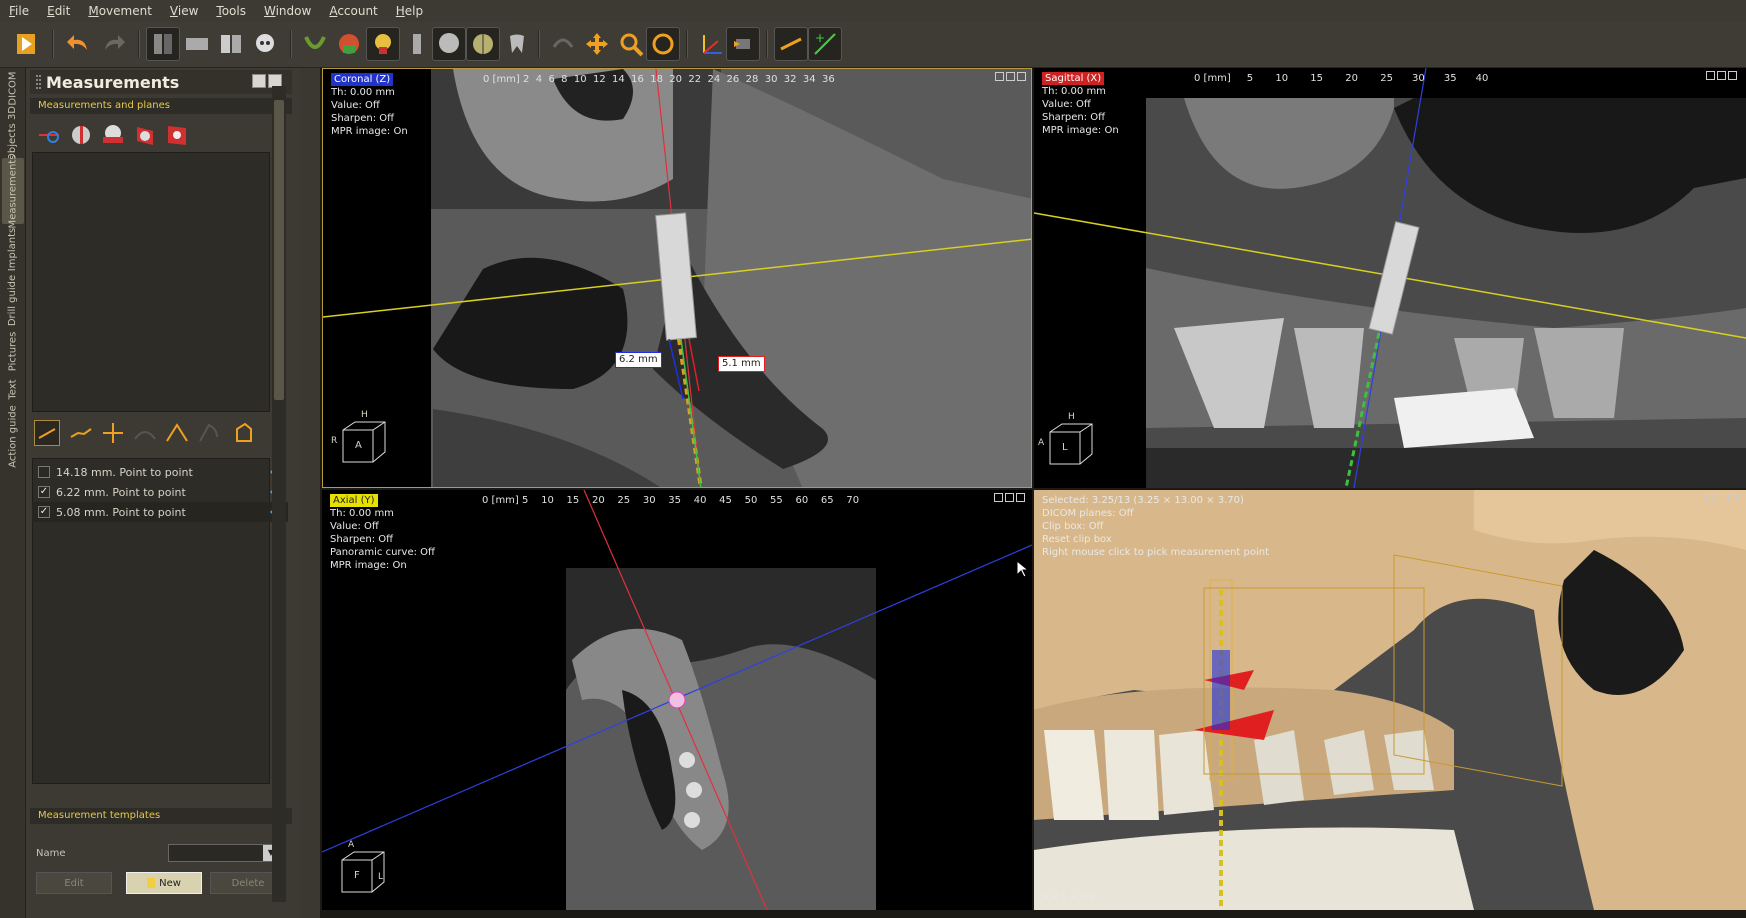  What do you see at coordinates (81, 433) in the screenshot?
I see `tool-polyline-button` at bounding box center [81, 433].